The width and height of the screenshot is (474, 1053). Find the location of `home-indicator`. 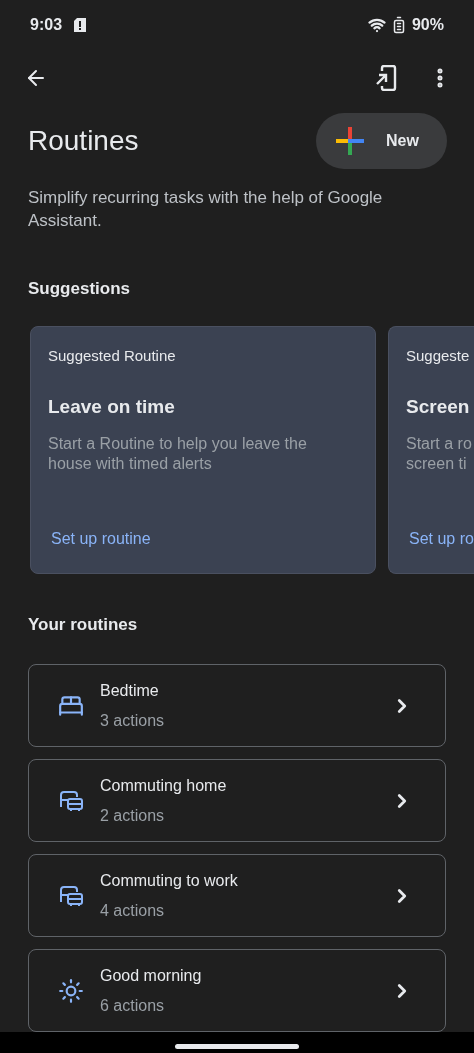

home-indicator is located at coordinates (237, 1046).